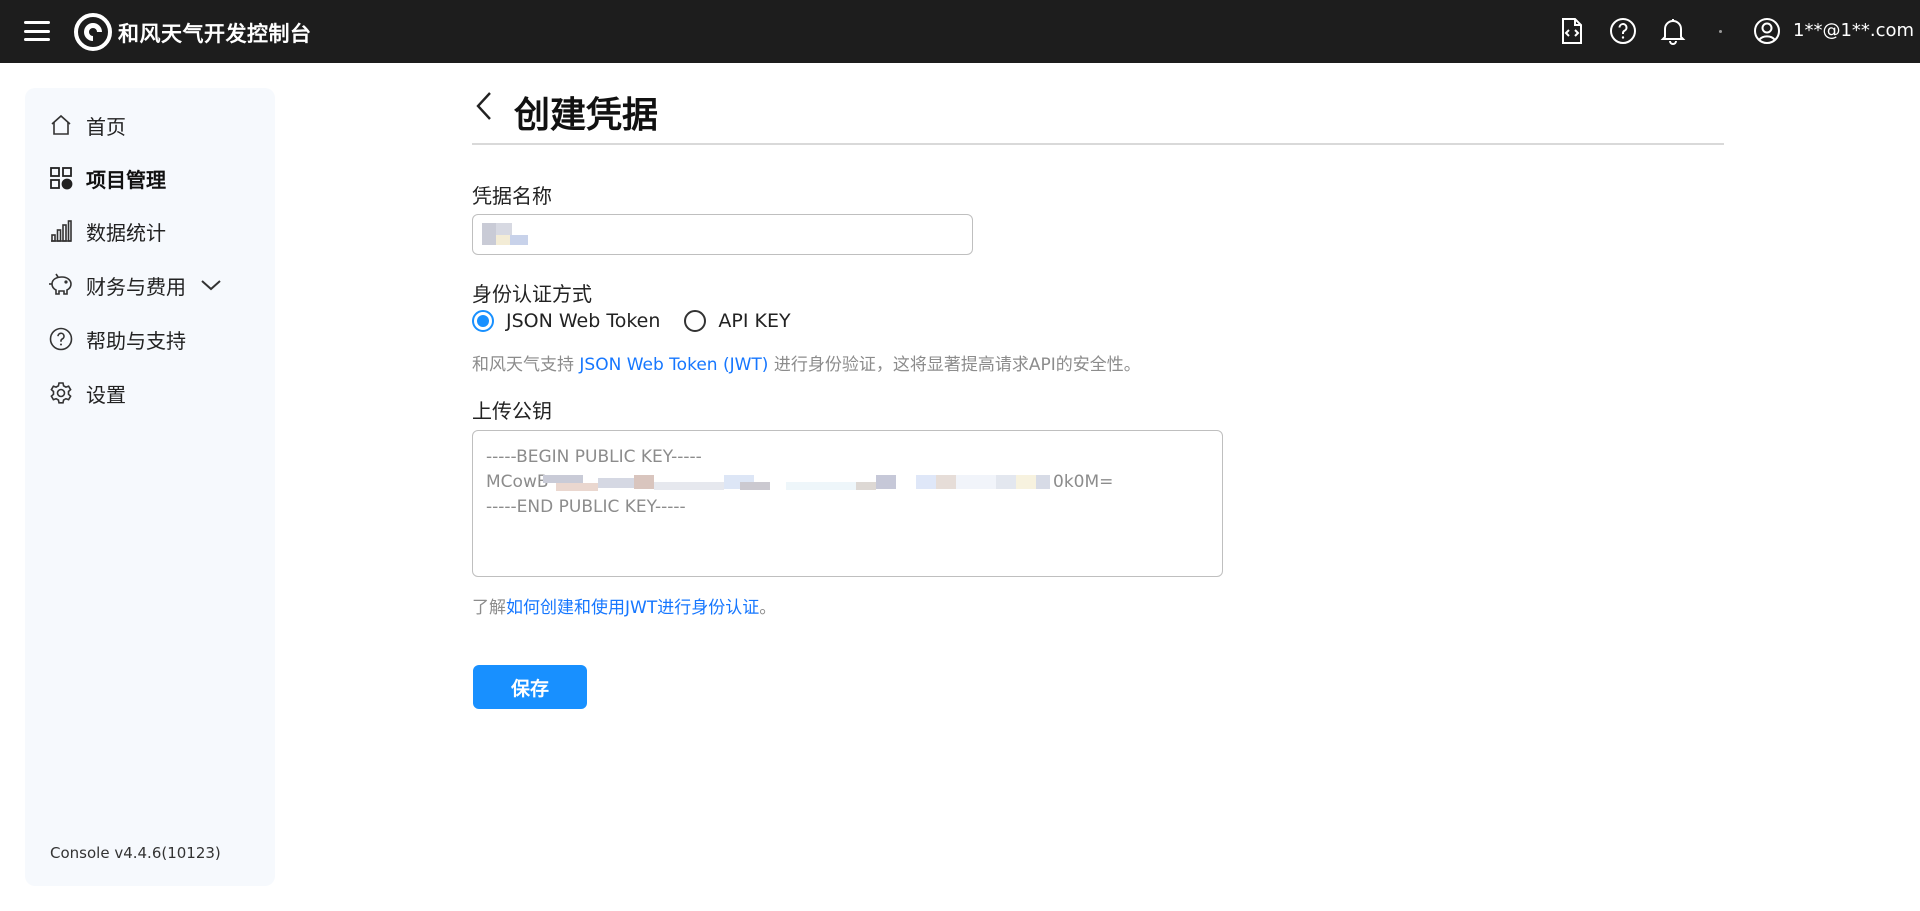 This screenshot has height=911, width=1920. Describe the element at coordinates (586, 507) in the screenshot. I see `public-key-line: -----END PUBLIC KEY-----` at that location.